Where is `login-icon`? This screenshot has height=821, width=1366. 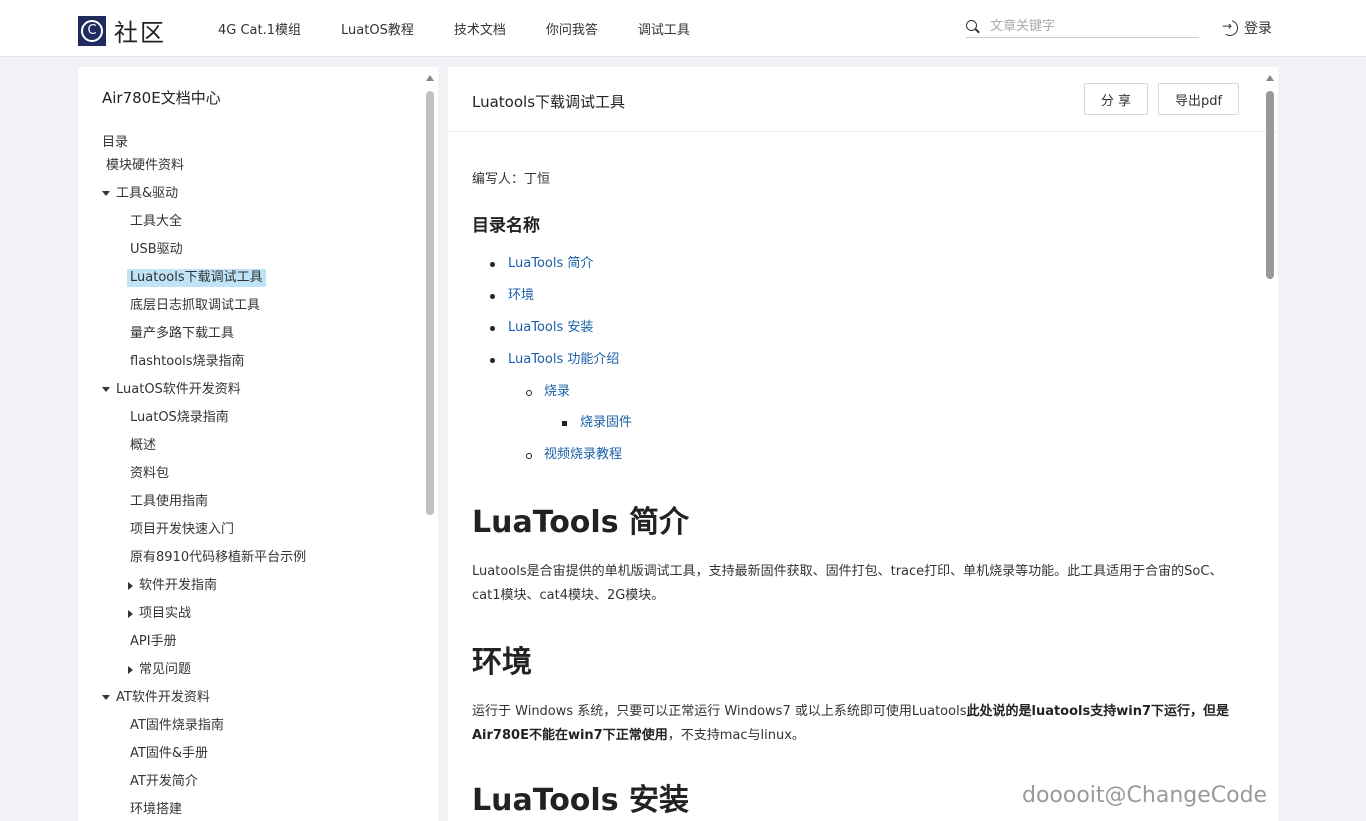 login-icon is located at coordinates (1230, 28).